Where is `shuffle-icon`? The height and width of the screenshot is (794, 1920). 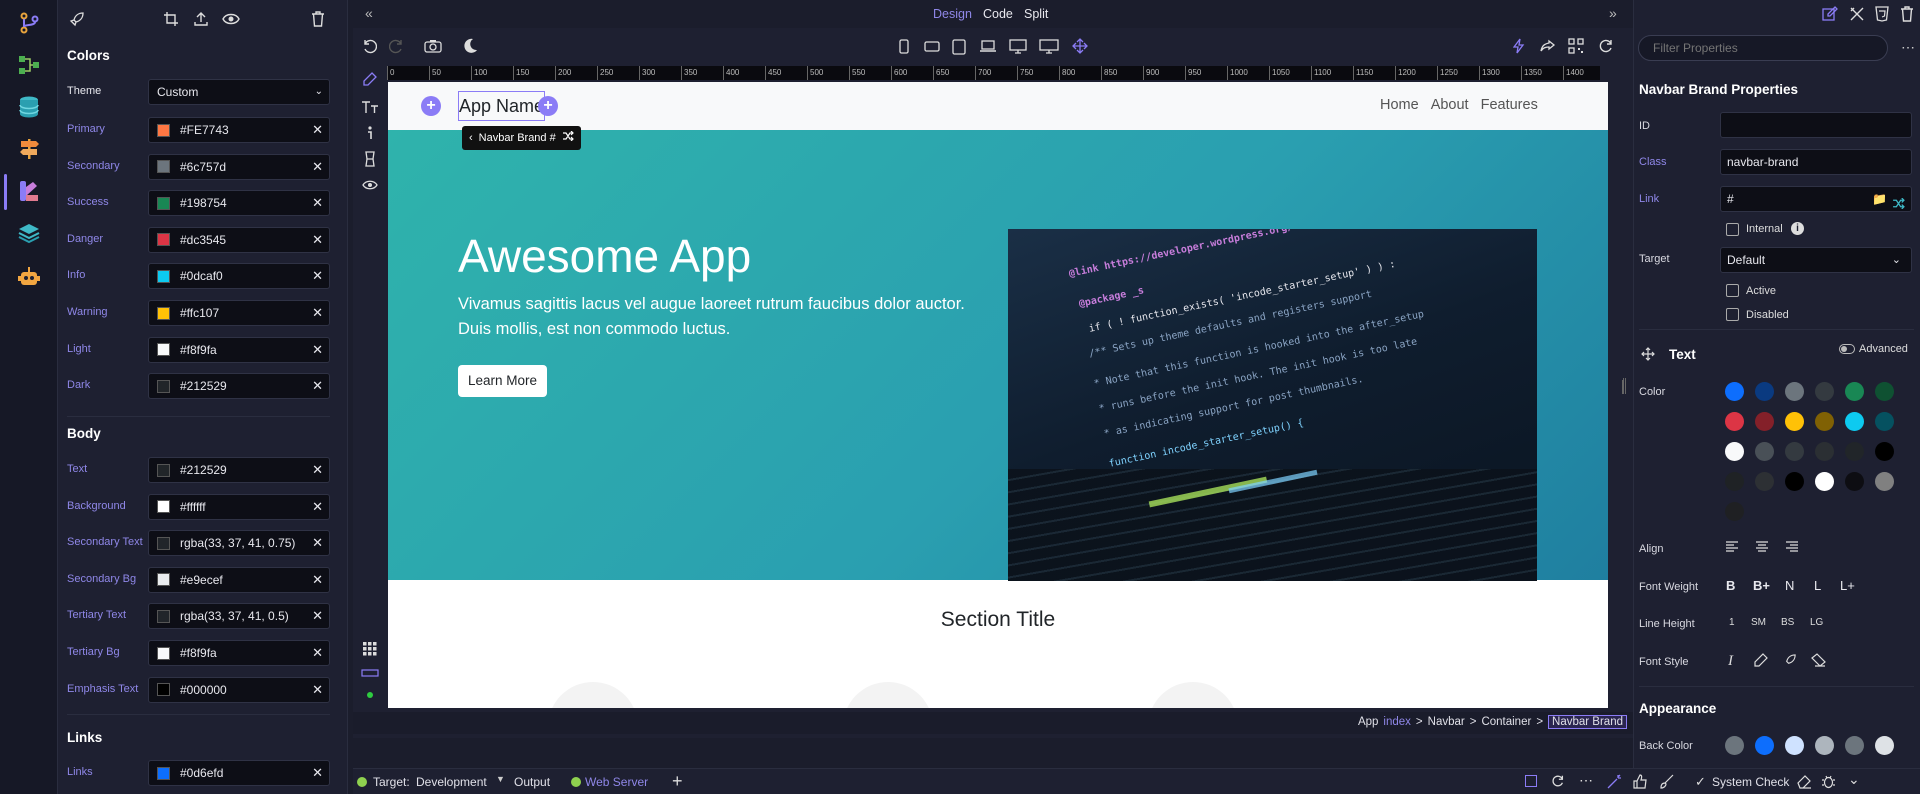
shuffle-icon is located at coordinates (1898, 205).